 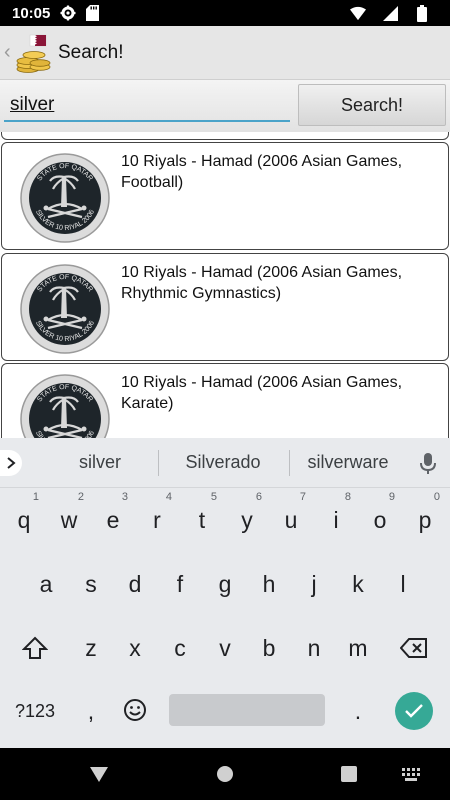 I want to click on sd-card-icon, so click(x=92, y=13).